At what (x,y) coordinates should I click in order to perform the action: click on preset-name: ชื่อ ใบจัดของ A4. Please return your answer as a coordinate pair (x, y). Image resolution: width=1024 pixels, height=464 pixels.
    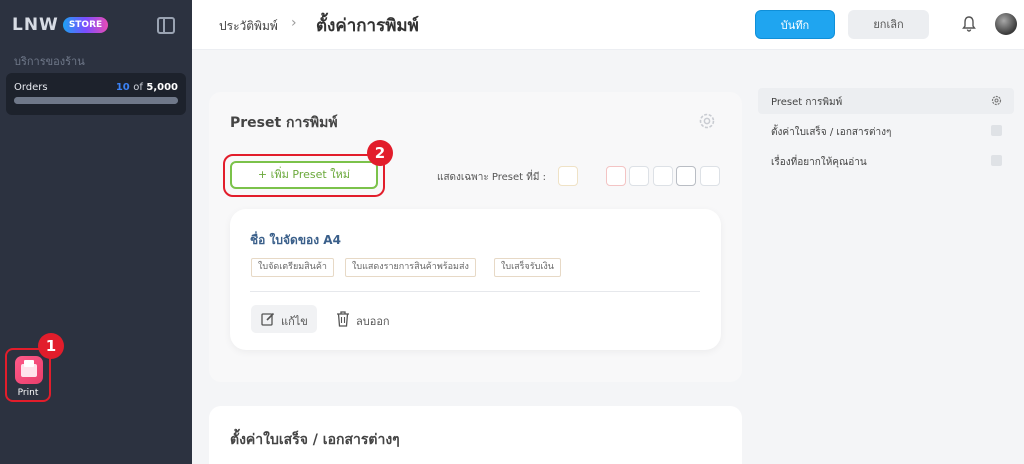
    Looking at the image, I should click on (295, 240).